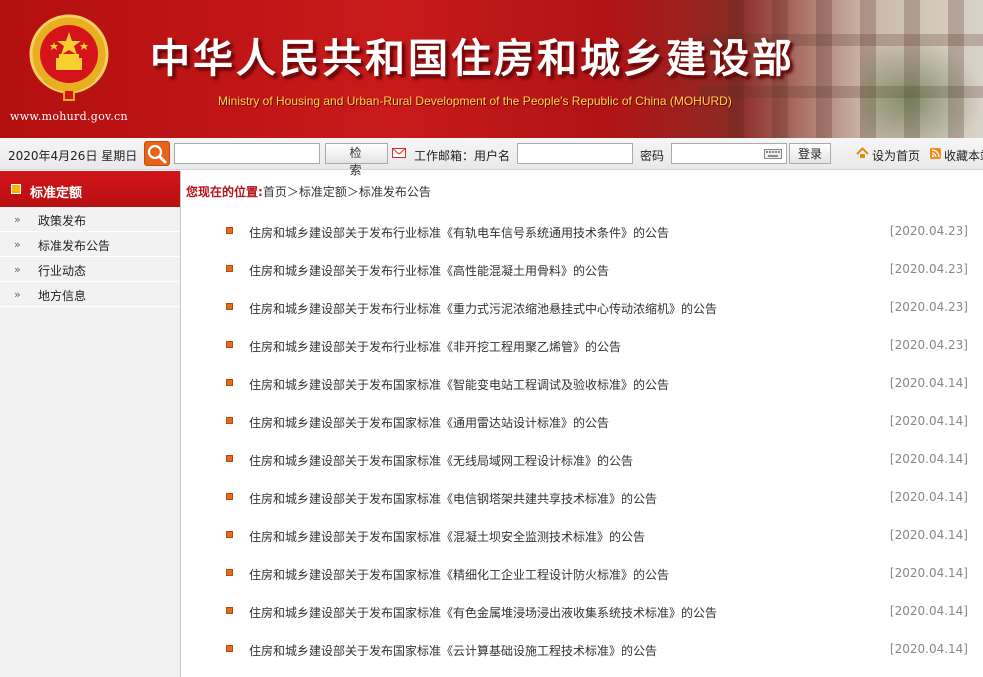 The height and width of the screenshot is (677, 983). What do you see at coordinates (453, 498) in the screenshot?
I see `news-title: 住房和城乡建设部关于发布国家标准《电信钢塔架共建共享技术标准》的公告` at bounding box center [453, 498].